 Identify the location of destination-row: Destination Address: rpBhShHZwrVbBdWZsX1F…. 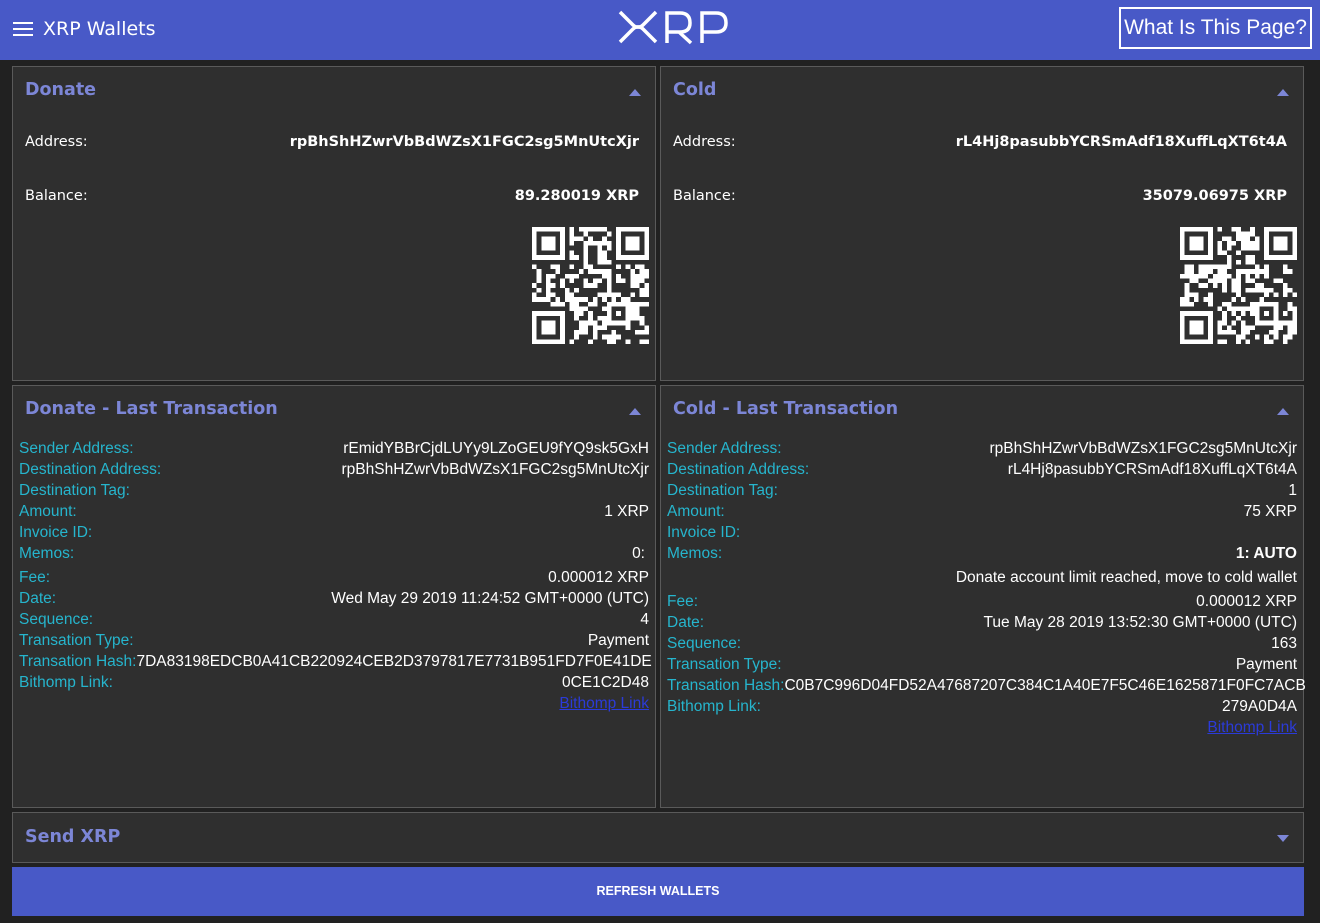
(334, 471).